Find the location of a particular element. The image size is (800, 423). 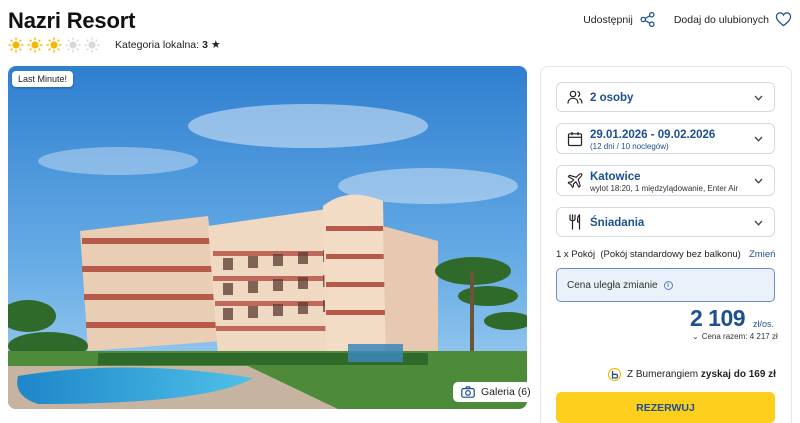

favorite-label: Dodaj do ulubionych is located at coordinates (721, 19).